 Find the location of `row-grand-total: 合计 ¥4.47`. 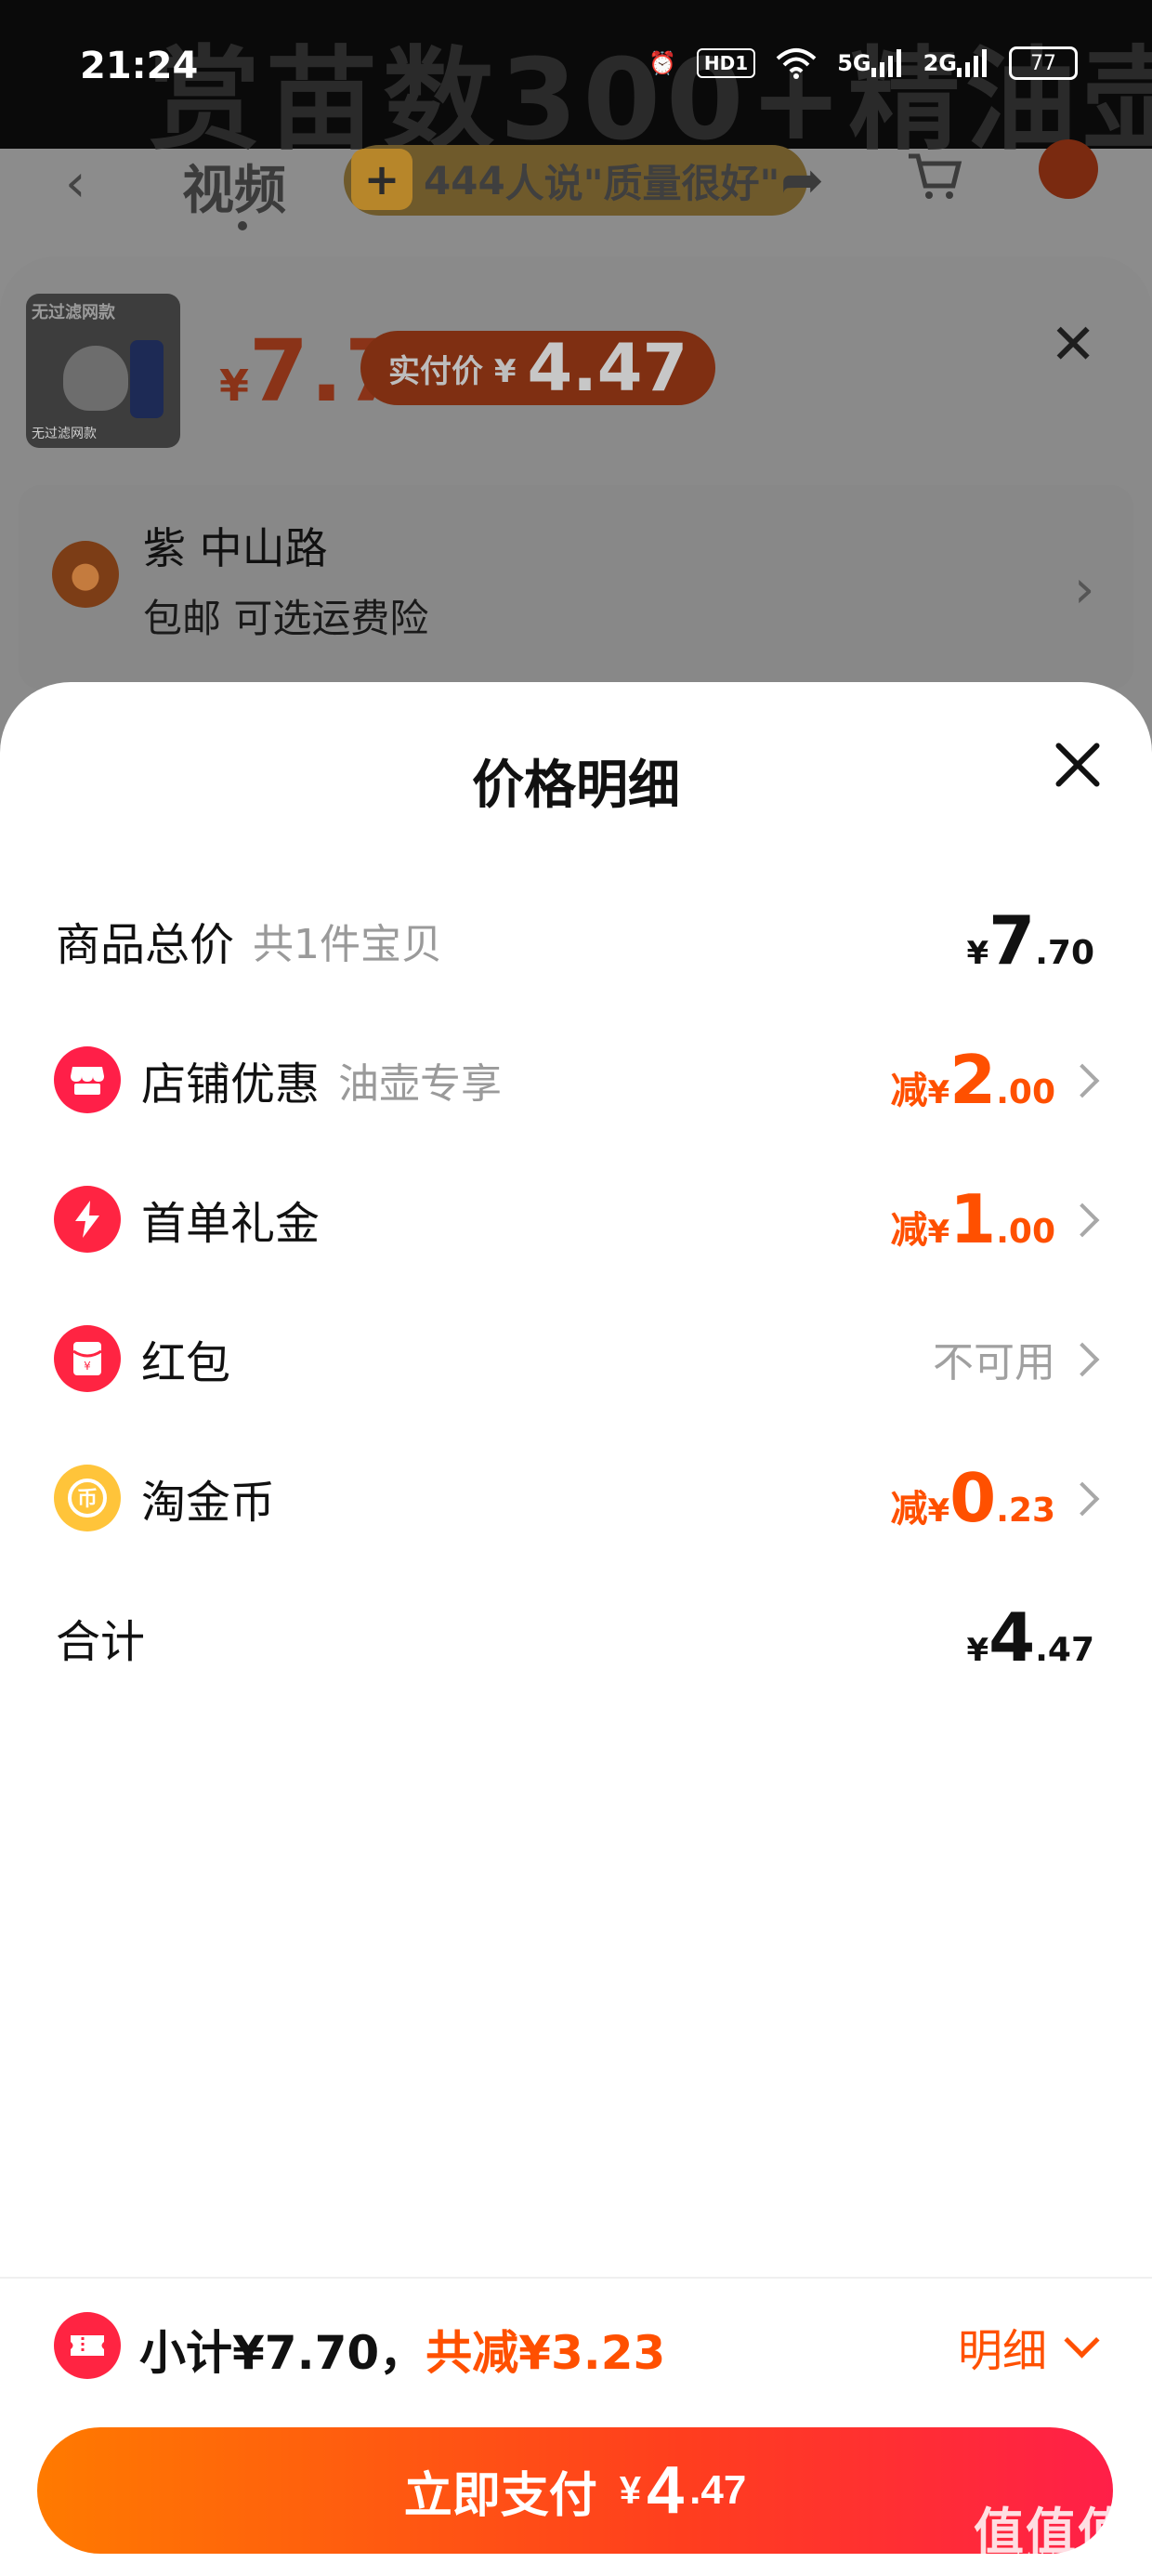

row-grand-total: 合计 ¥4.47 is located at coordinates (576, 1637).